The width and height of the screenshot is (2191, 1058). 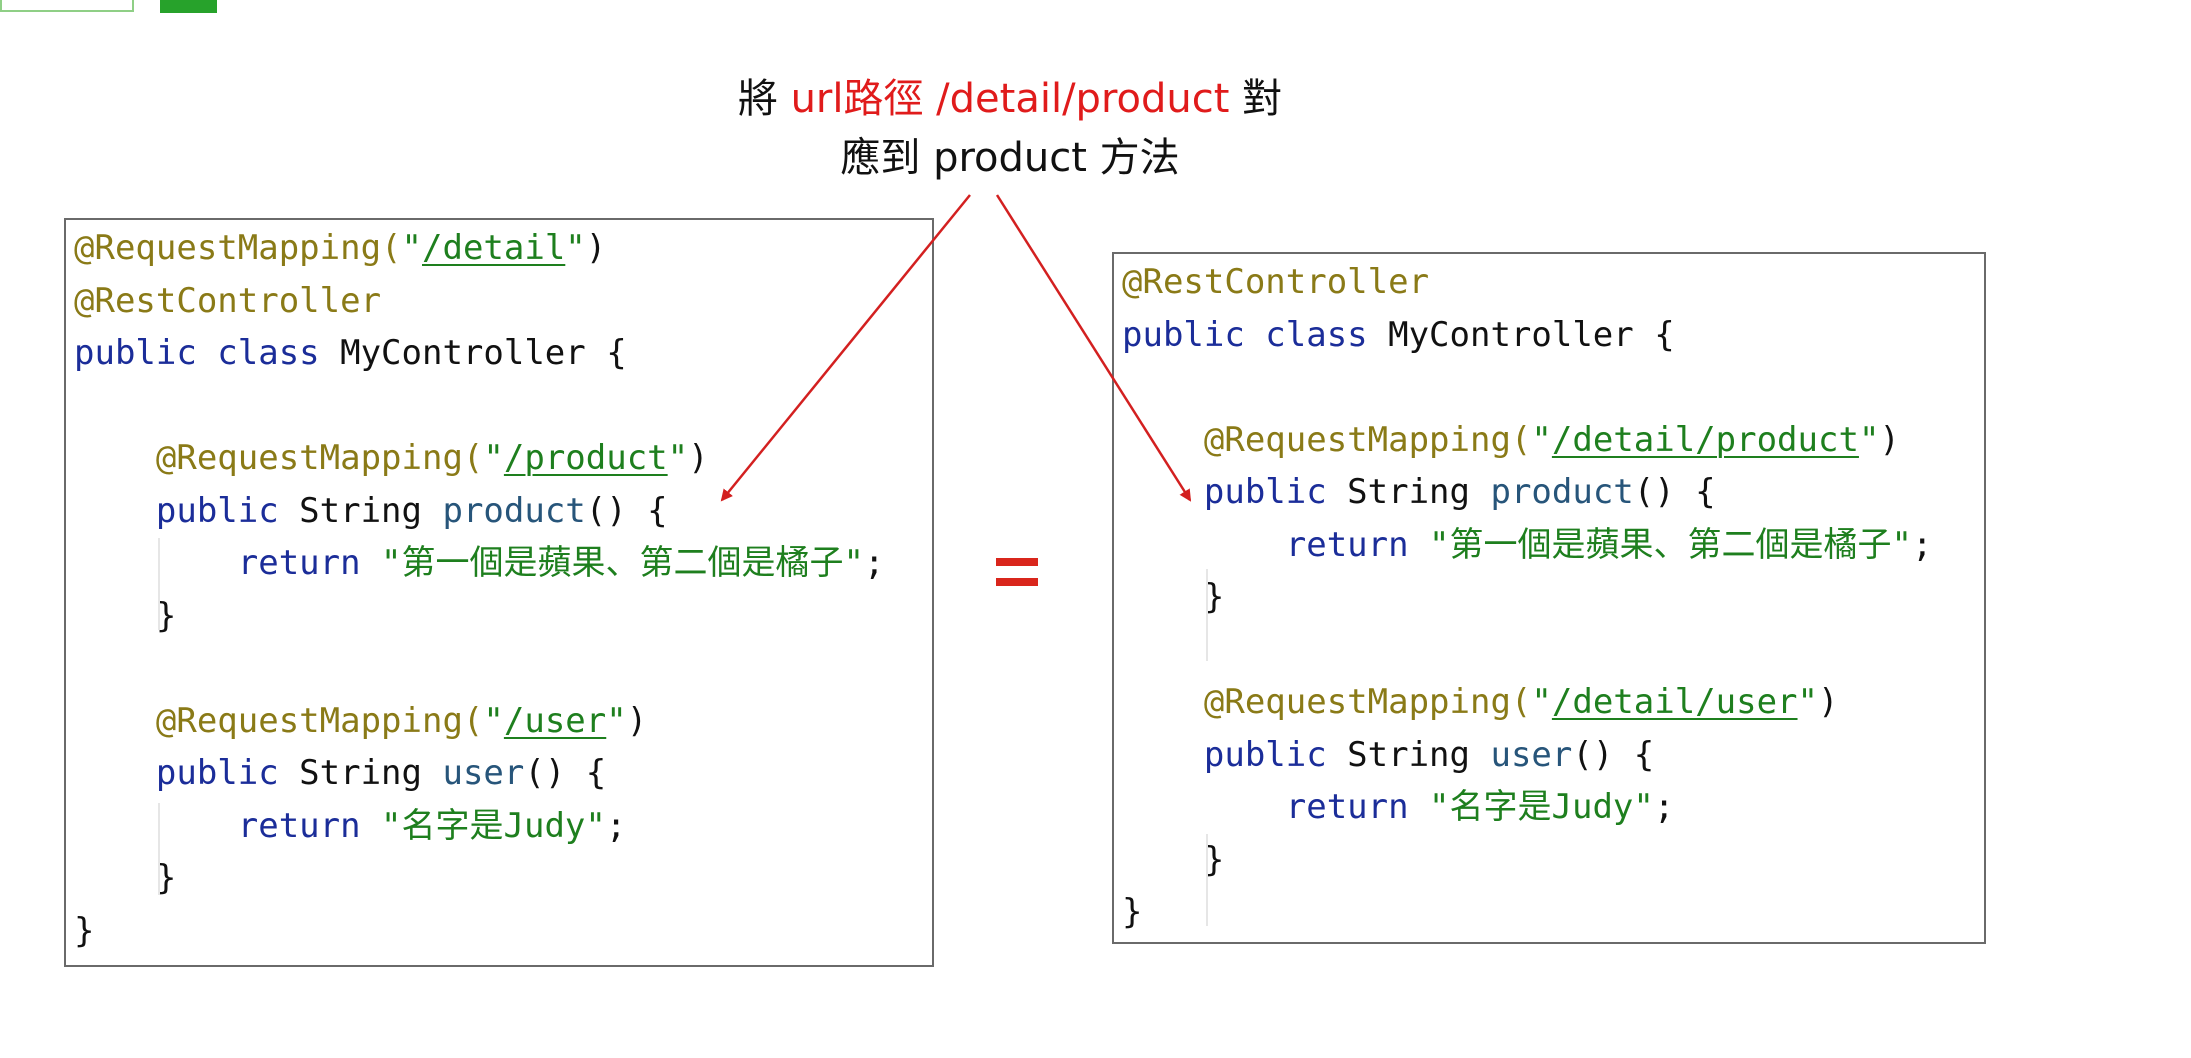 What do you see at coordinates (845, 348) in the screenshot?
I see `arrow-to-left-product` at bounding box center [845, 348].